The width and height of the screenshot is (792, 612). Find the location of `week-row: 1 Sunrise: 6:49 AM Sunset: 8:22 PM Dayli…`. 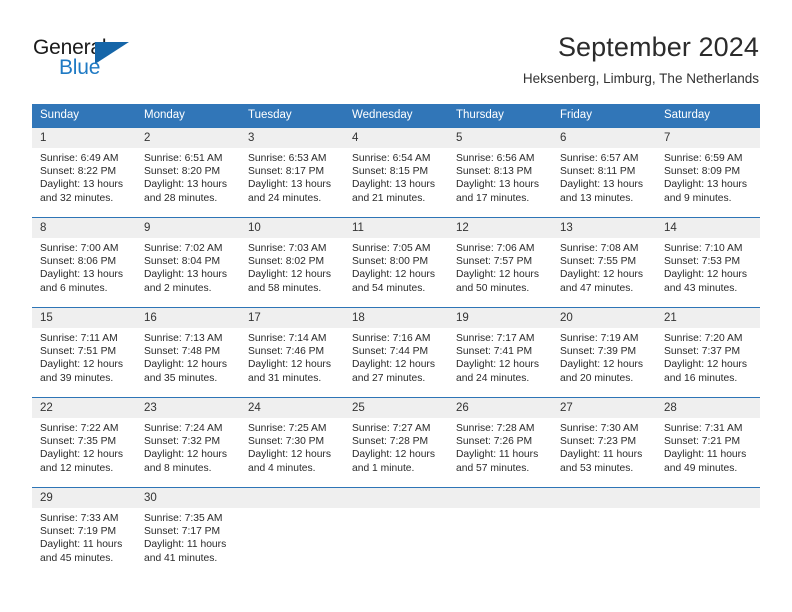

week-row: 1 Sunrise: 6:49 AM Sunset: 8:22 PM Dayli… is located at coordinates (396, 172).